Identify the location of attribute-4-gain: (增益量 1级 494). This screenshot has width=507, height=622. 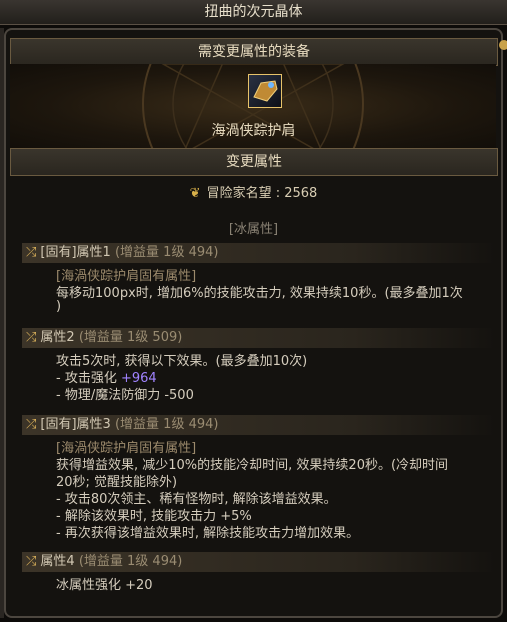
(130, 561).